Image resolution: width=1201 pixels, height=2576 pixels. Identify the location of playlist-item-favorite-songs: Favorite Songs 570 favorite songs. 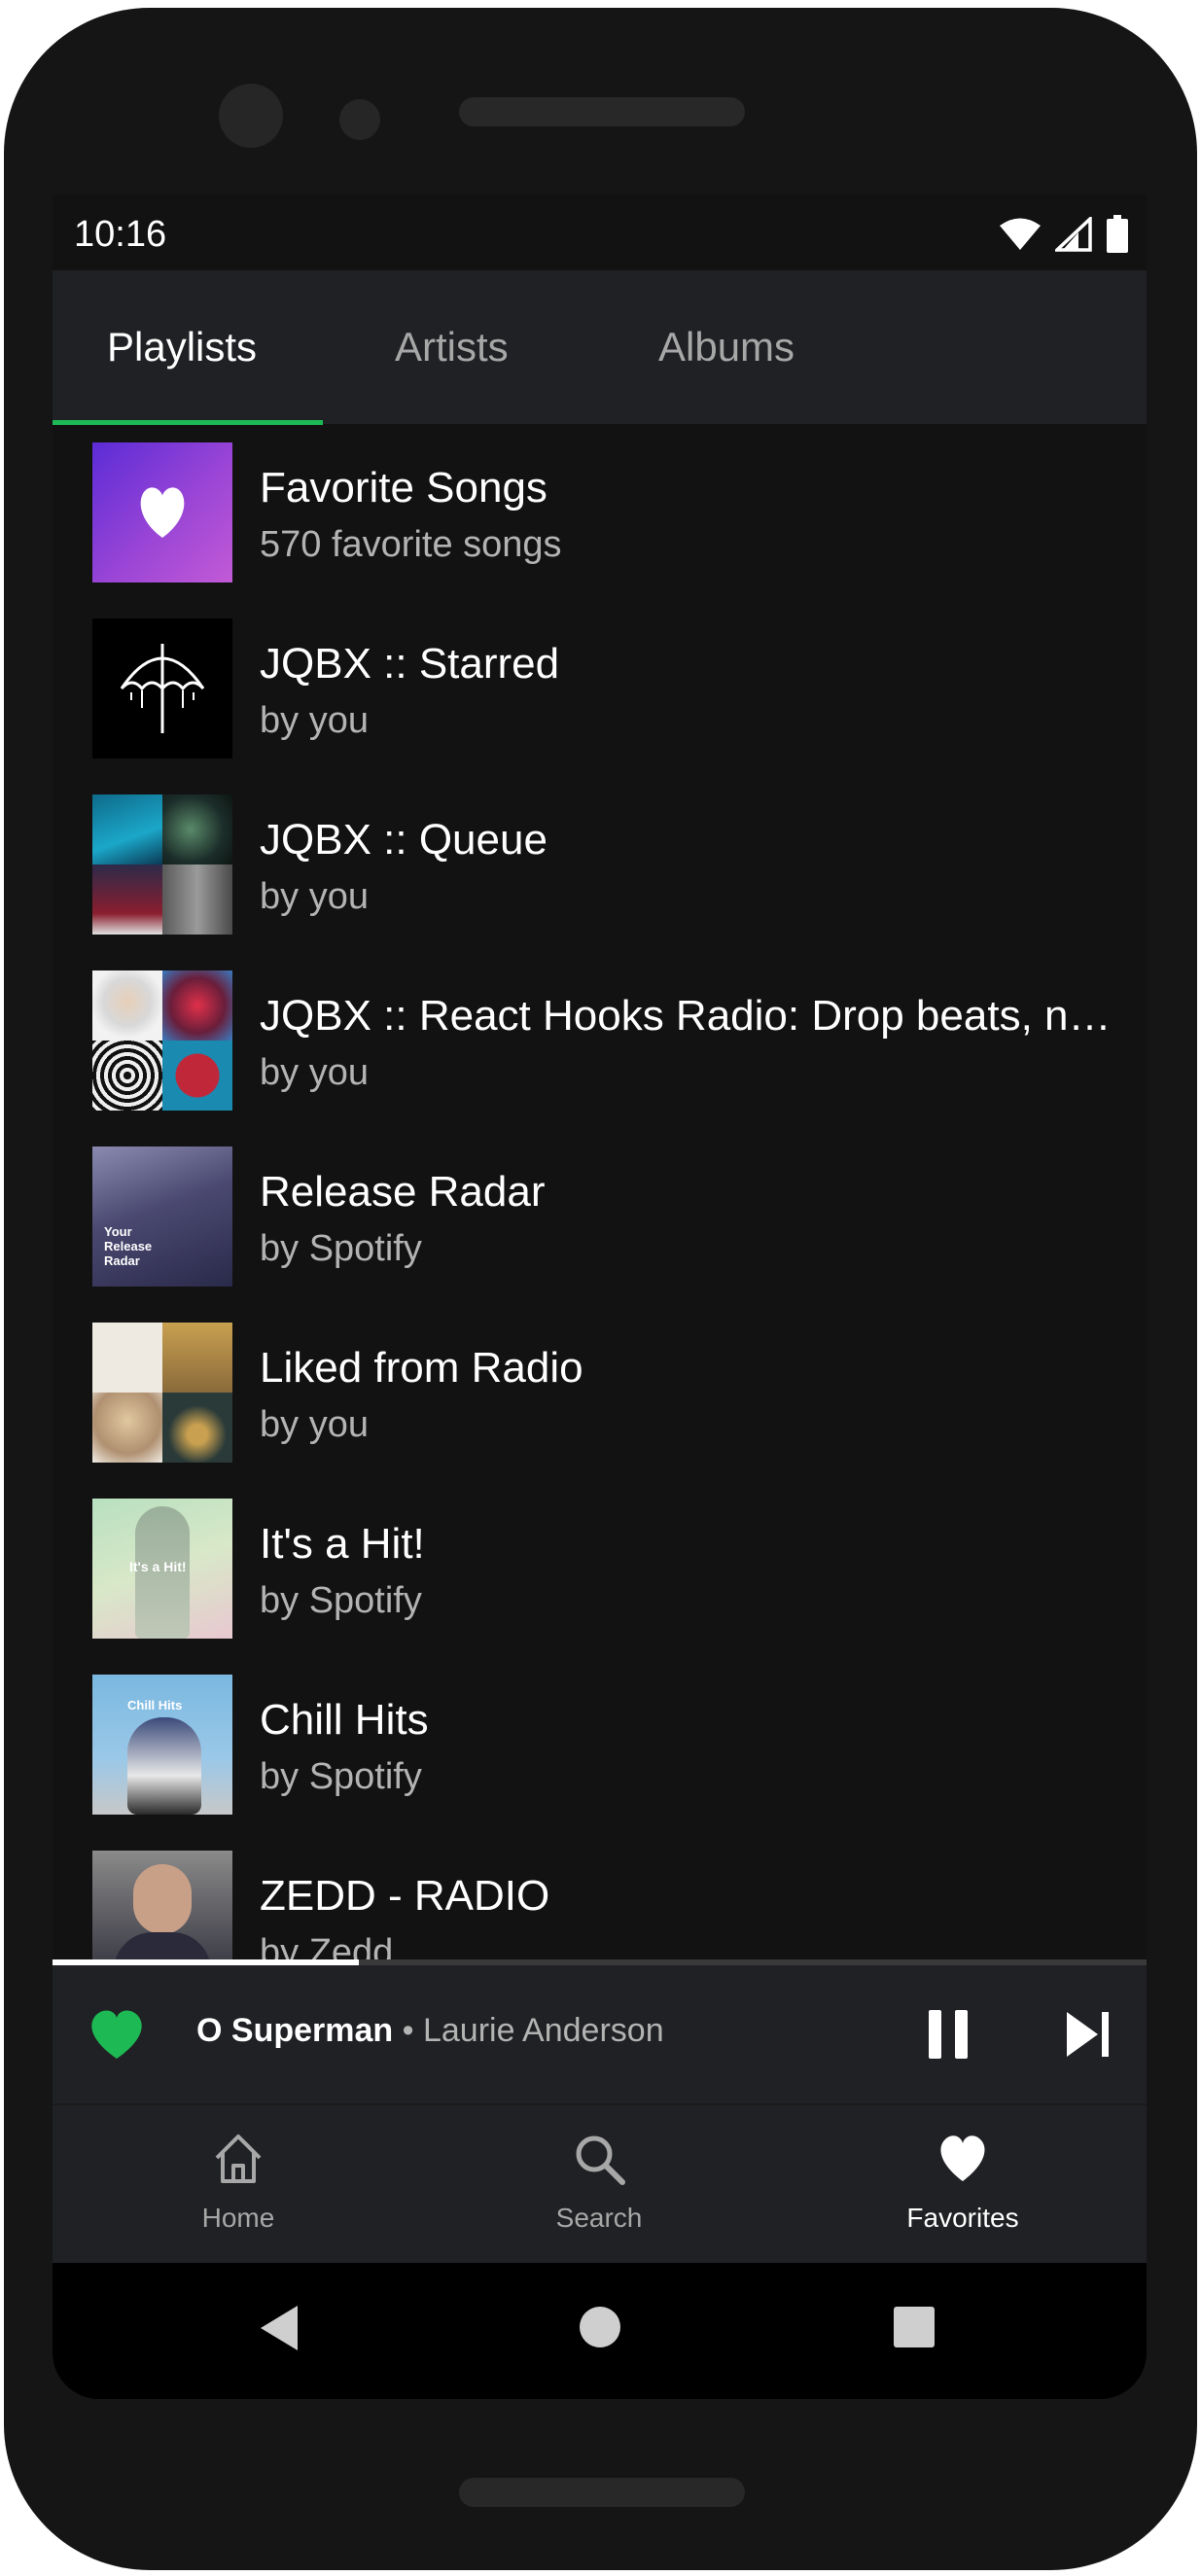
(600, 513).